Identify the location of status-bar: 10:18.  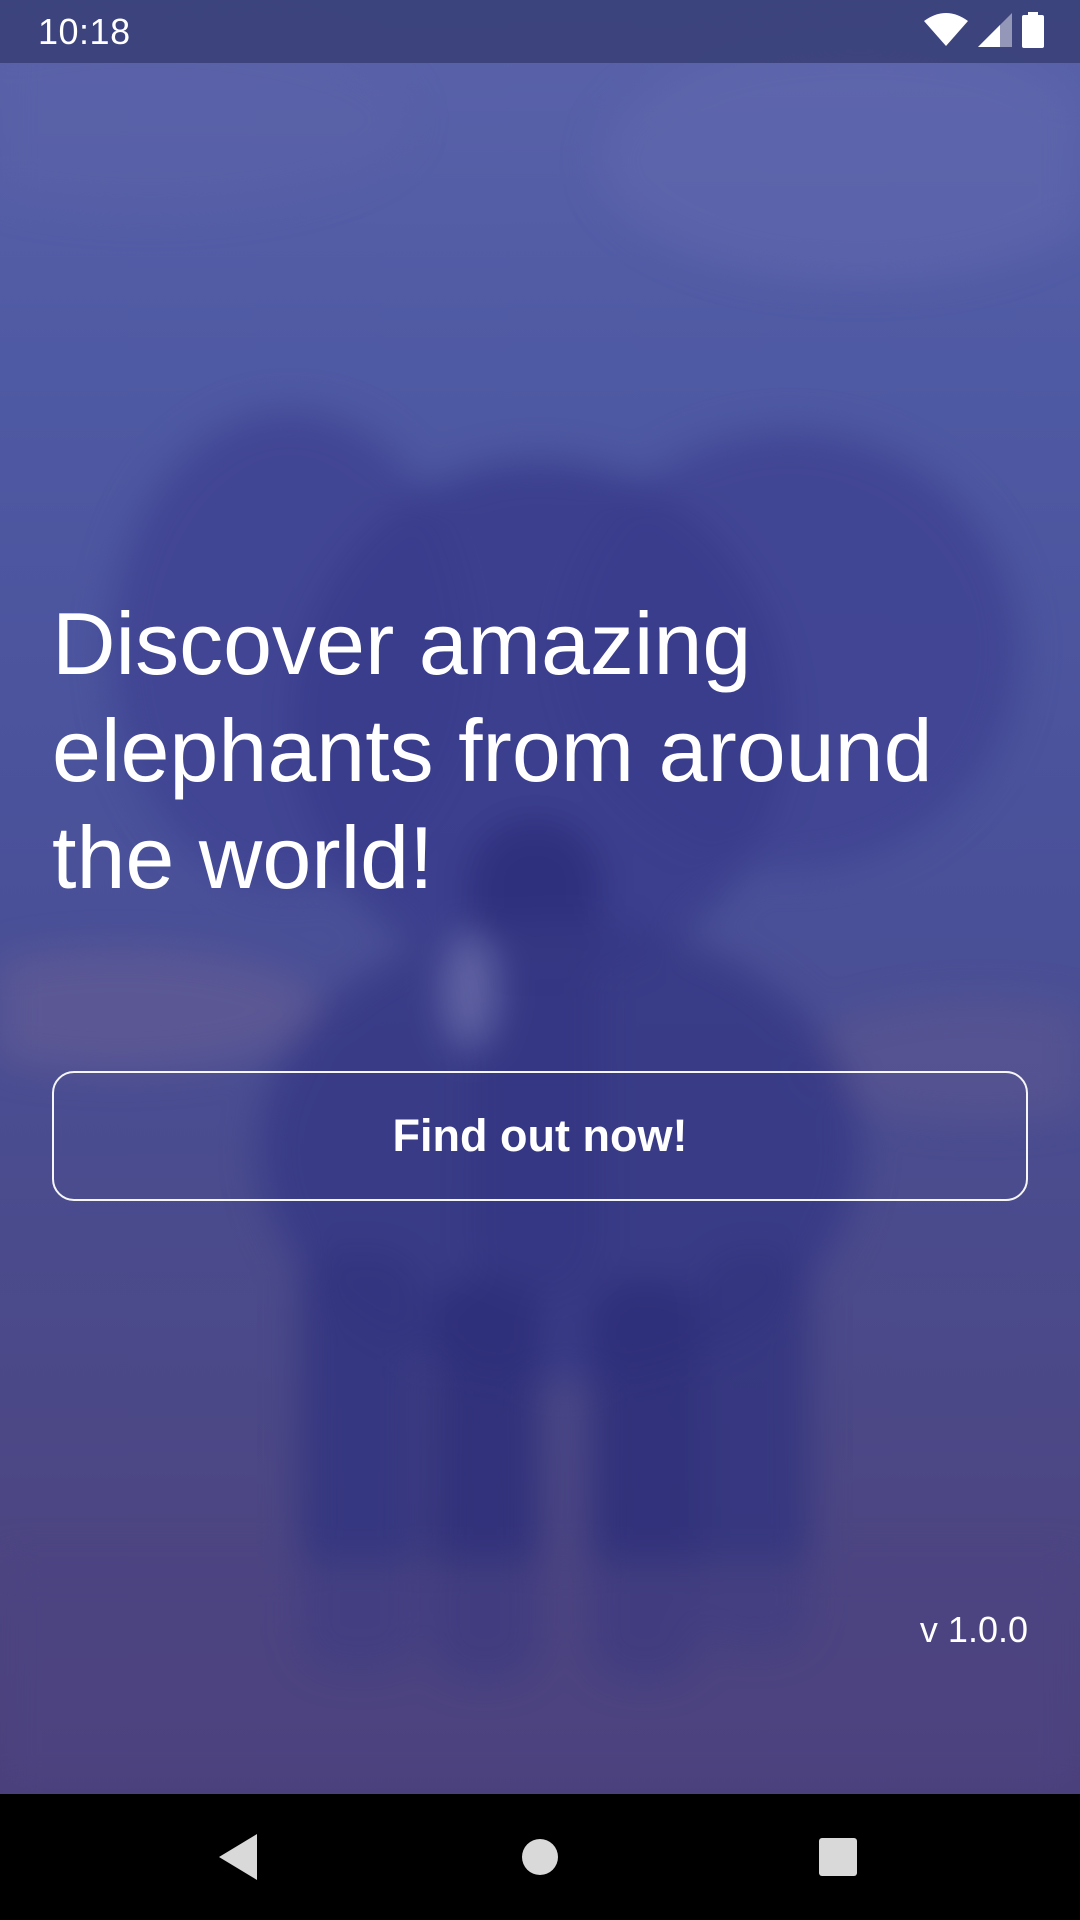
(540, 31).